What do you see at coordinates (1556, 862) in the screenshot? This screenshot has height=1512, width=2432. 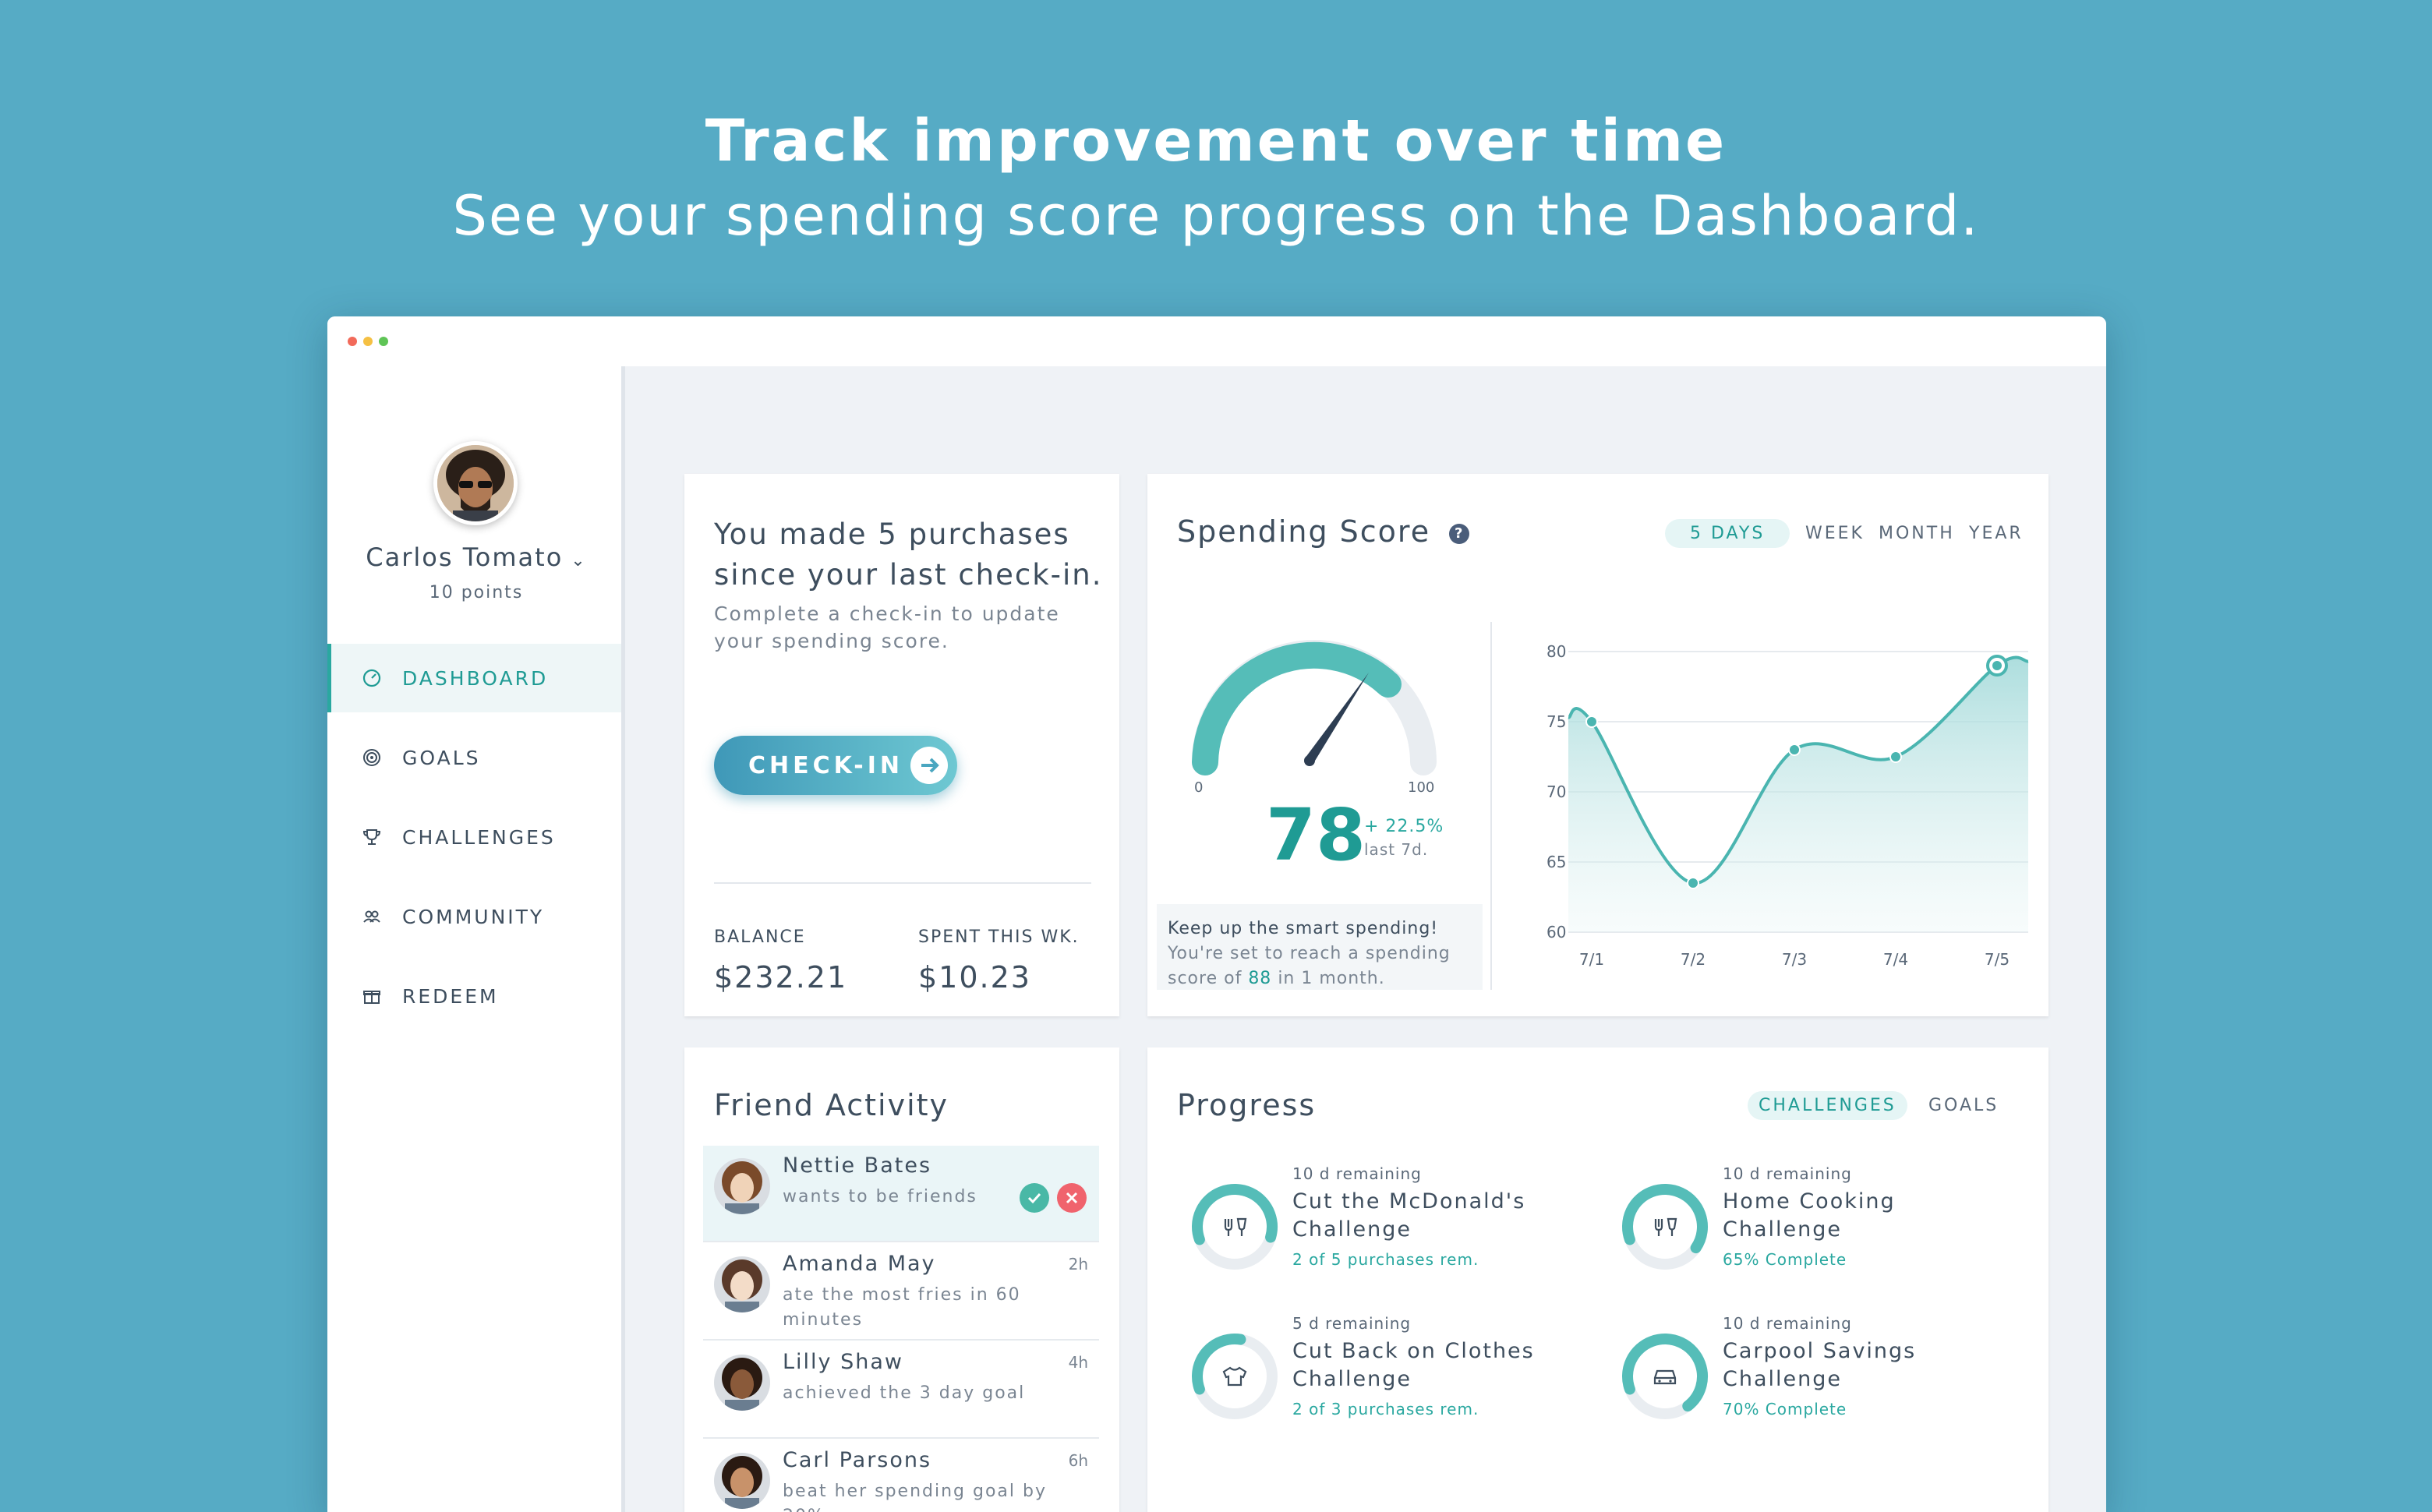 I see `y-tick-label: 65` at bounding box center [1556, 862].